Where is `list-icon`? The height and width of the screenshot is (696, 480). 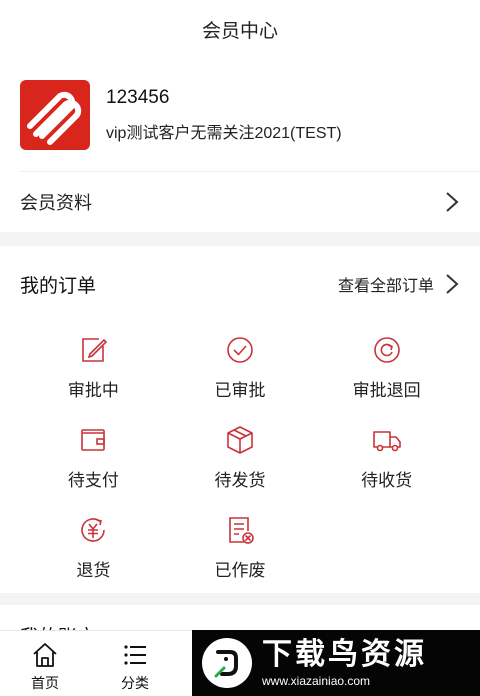
list-icon is located at coordinates (135, 655).